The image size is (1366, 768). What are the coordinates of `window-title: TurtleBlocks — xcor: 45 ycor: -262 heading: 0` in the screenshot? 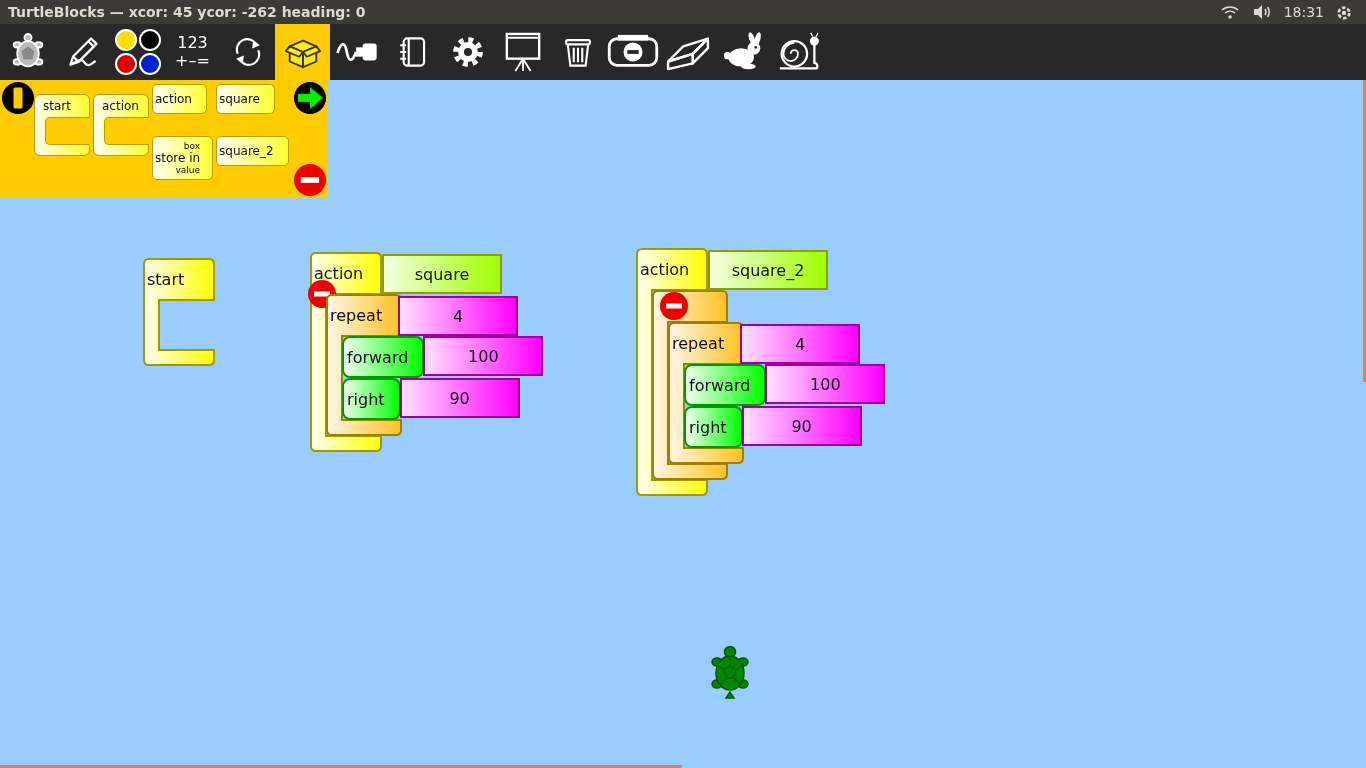 It's located at (187, 12).